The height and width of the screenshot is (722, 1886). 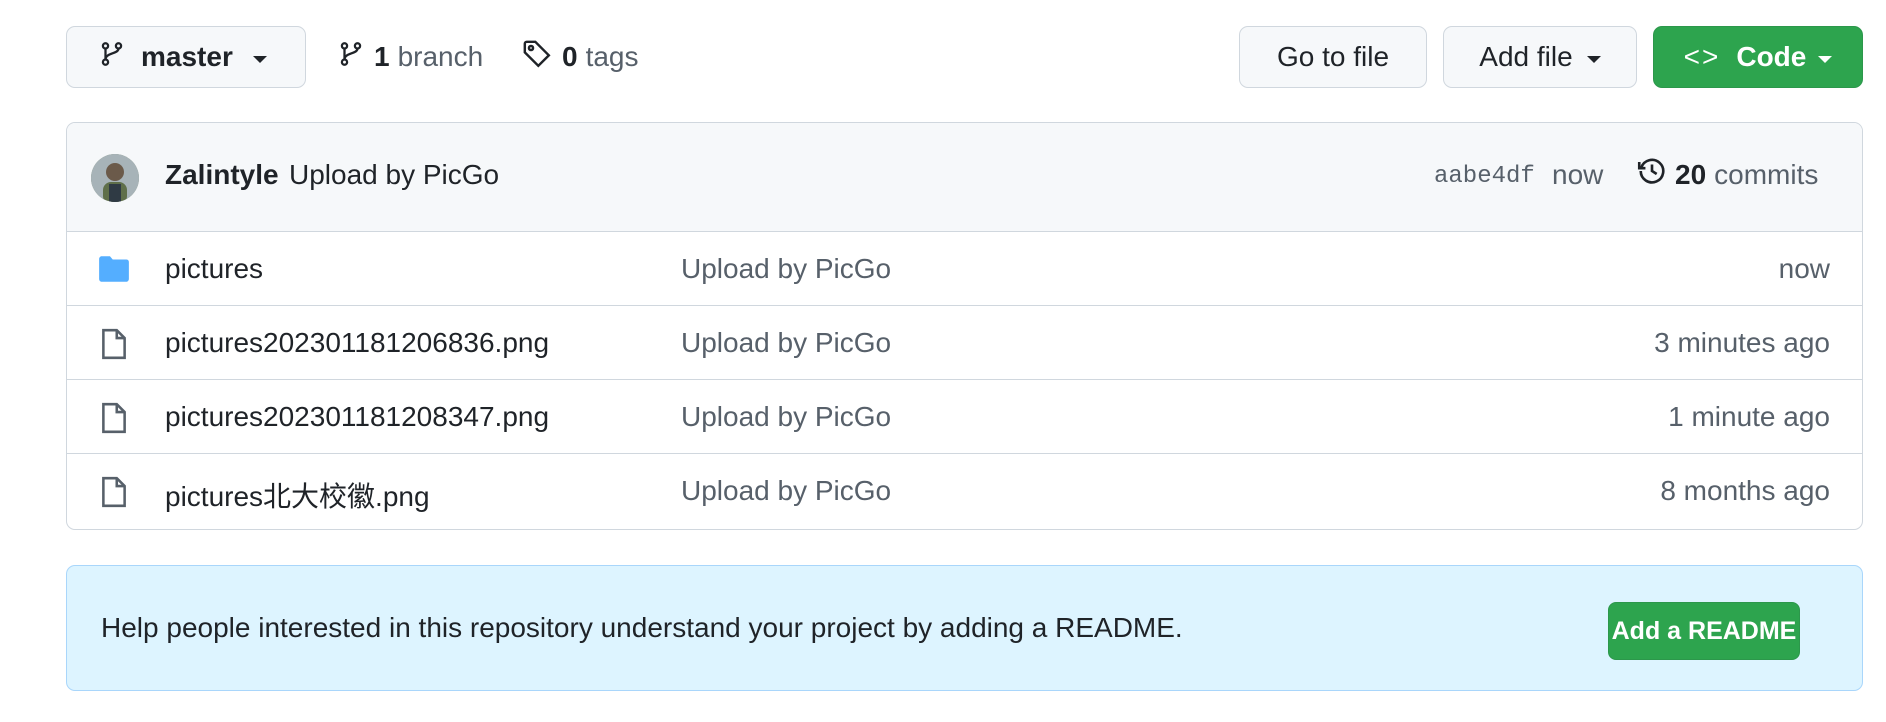 I want to click on add-readme-label: Add a README, so click(x=1704, y=630).